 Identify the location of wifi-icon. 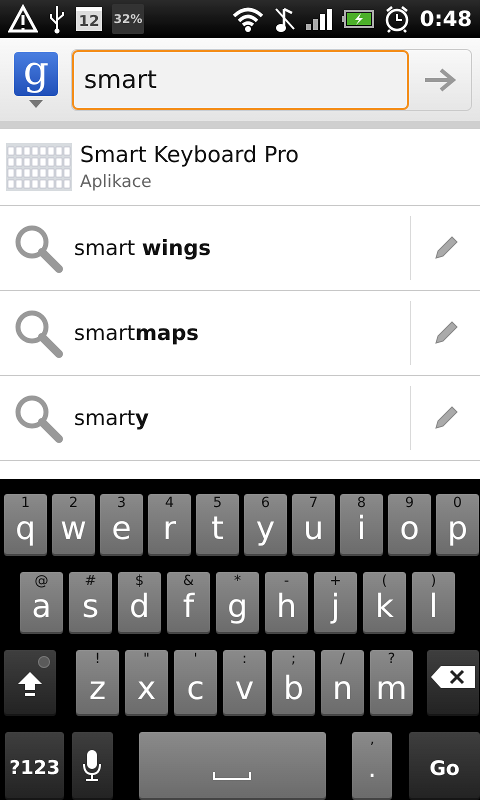
(248, 19).